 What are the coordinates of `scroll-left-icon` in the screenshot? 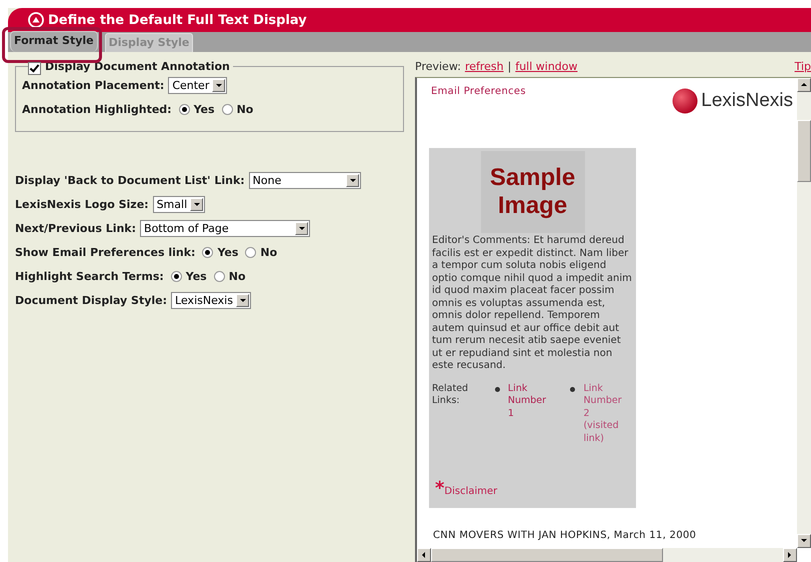 It's located at (424, 555).